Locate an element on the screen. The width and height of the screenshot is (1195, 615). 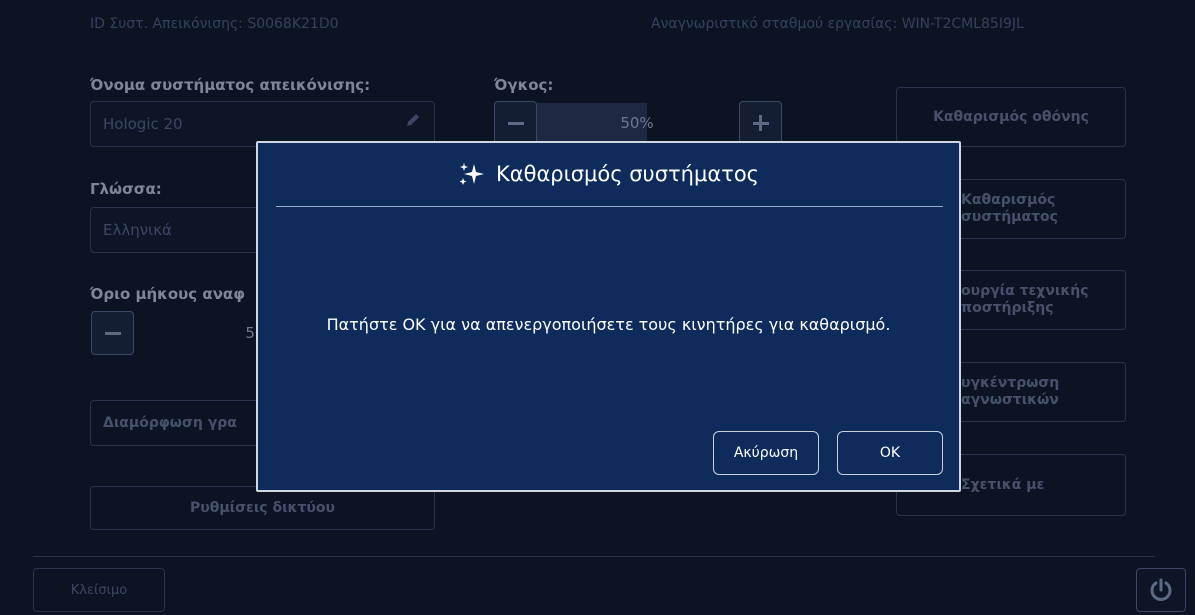
power-button is located at coordinates (1161, 590).